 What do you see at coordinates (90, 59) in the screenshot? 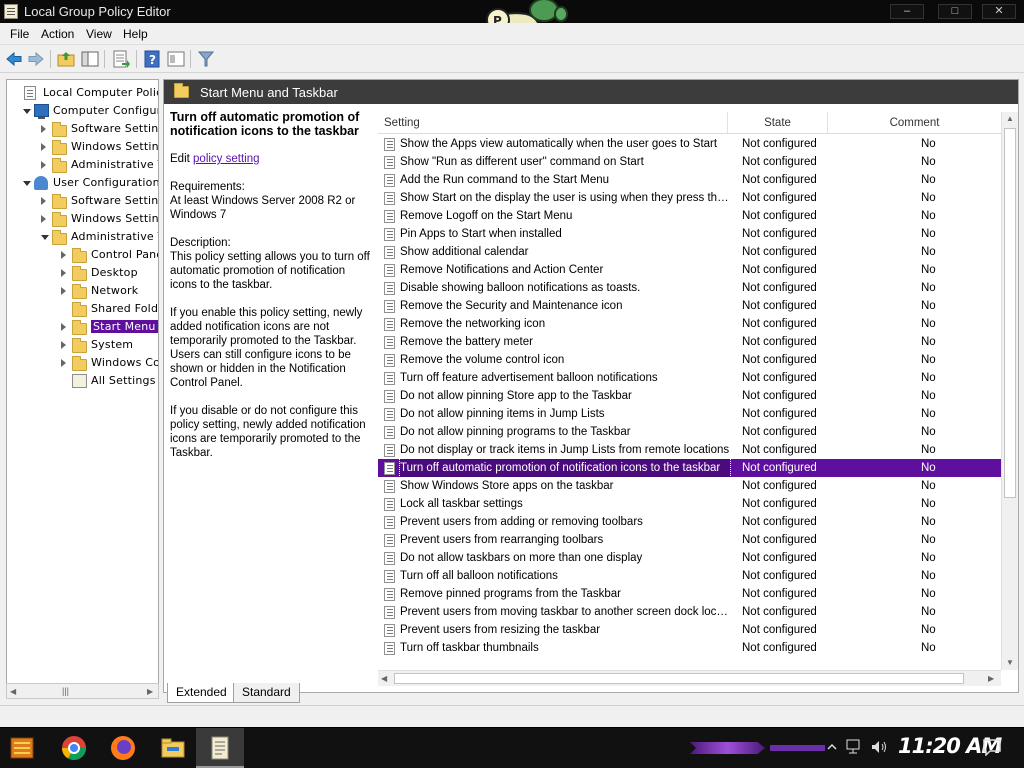
I see `show-hide-tree-icon` at bounding box center [90, 59].